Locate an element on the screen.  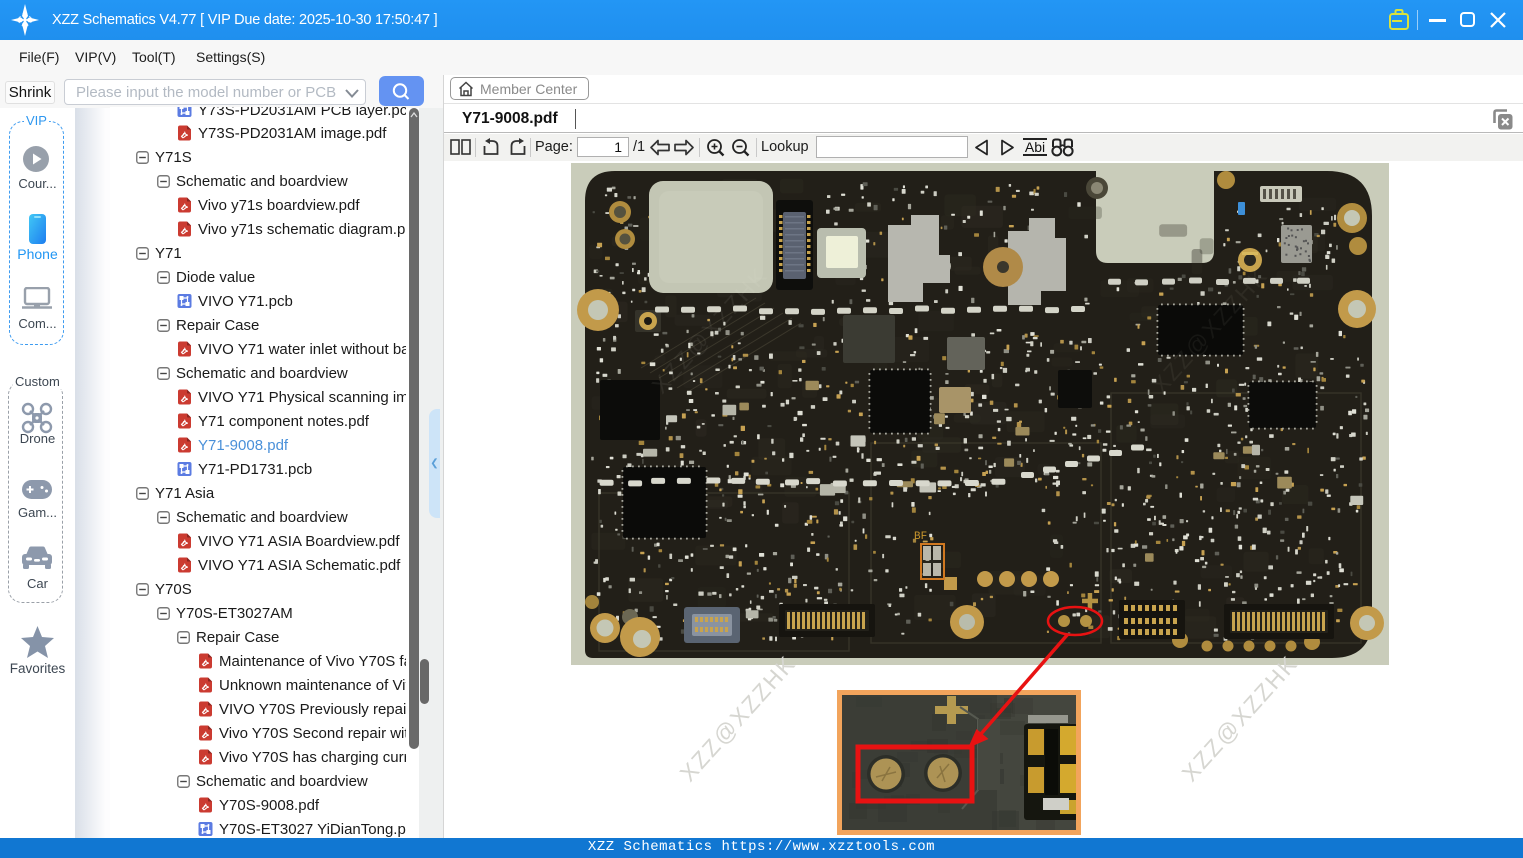
svg-text: BF is located at coordinates (920, 537).